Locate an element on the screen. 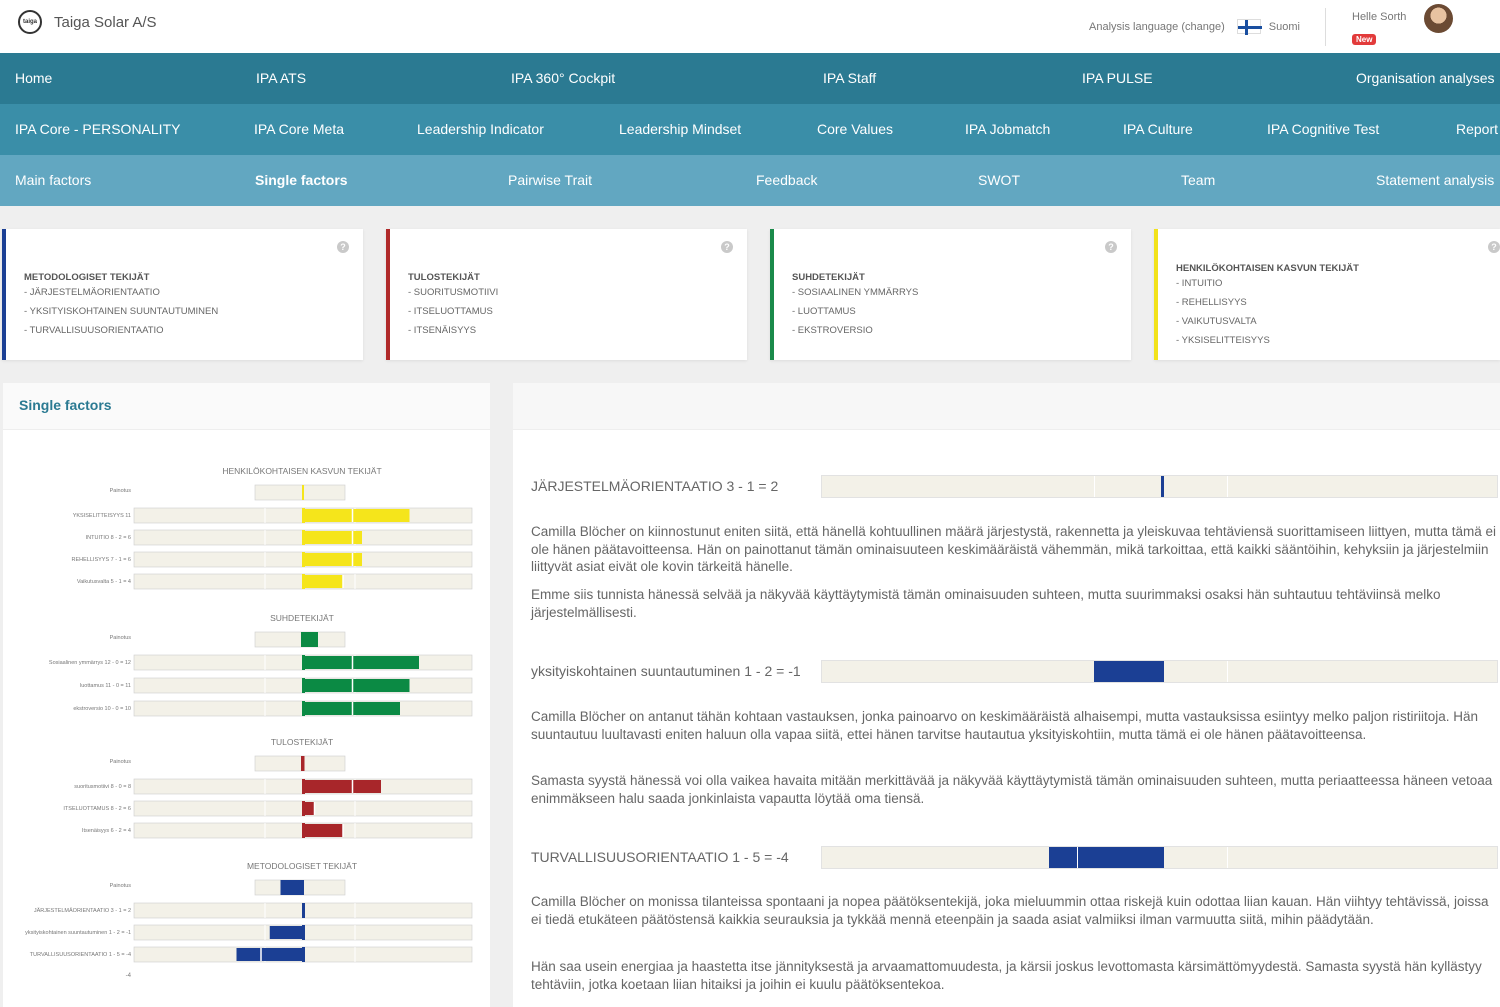 This screenshot has width=1500, height=1007. nav-leadership-mindset: Leadership Mindset is located at coordinates (680, 129).